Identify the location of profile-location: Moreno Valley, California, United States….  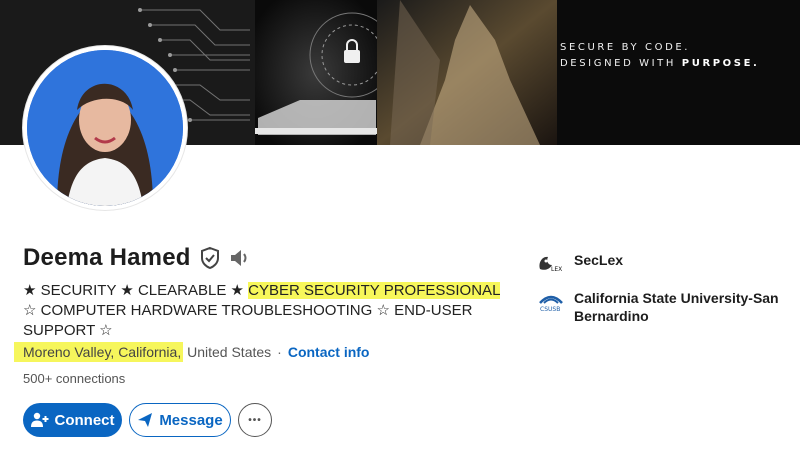
(192, 352).